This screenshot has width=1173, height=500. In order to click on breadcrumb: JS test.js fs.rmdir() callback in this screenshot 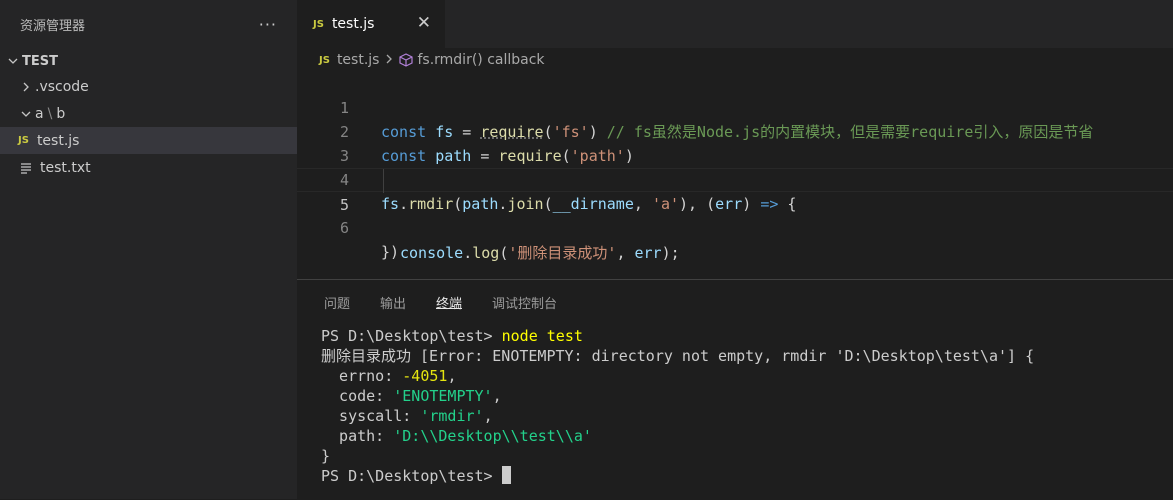, I will do `click(735, 60)`.